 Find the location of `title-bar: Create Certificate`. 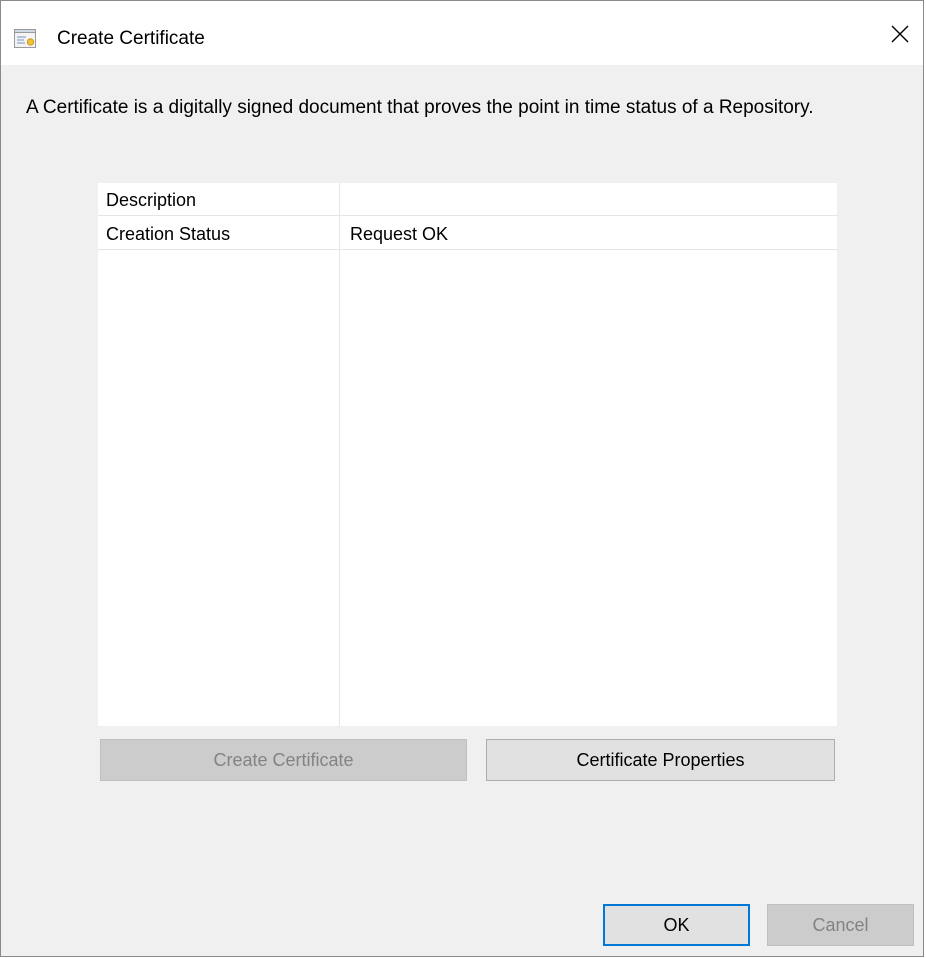

title-bar: Create Certificate is located at coordinates (462, 33).